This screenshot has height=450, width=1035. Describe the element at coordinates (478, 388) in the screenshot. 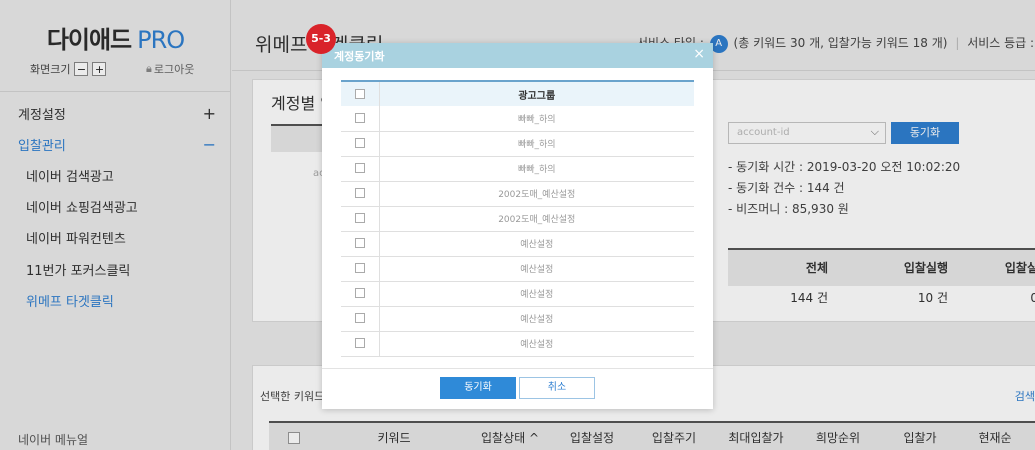

I see `sync-confirm-button: 동기화` at that location.